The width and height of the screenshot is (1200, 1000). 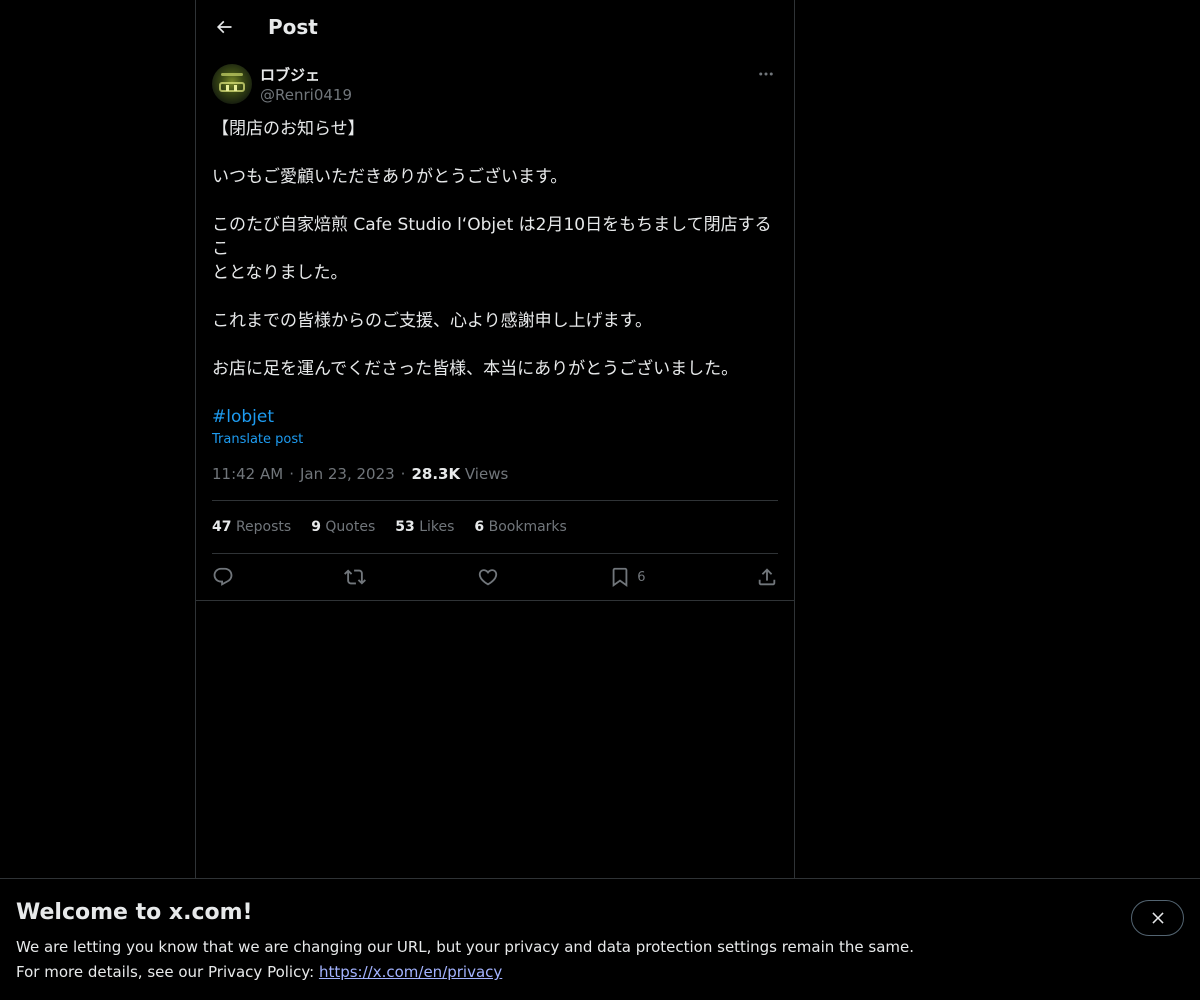 What do you see at coordinates (486, 474) in the screenshot?
I see `views-label: Views` at bounding box center [486, 474].